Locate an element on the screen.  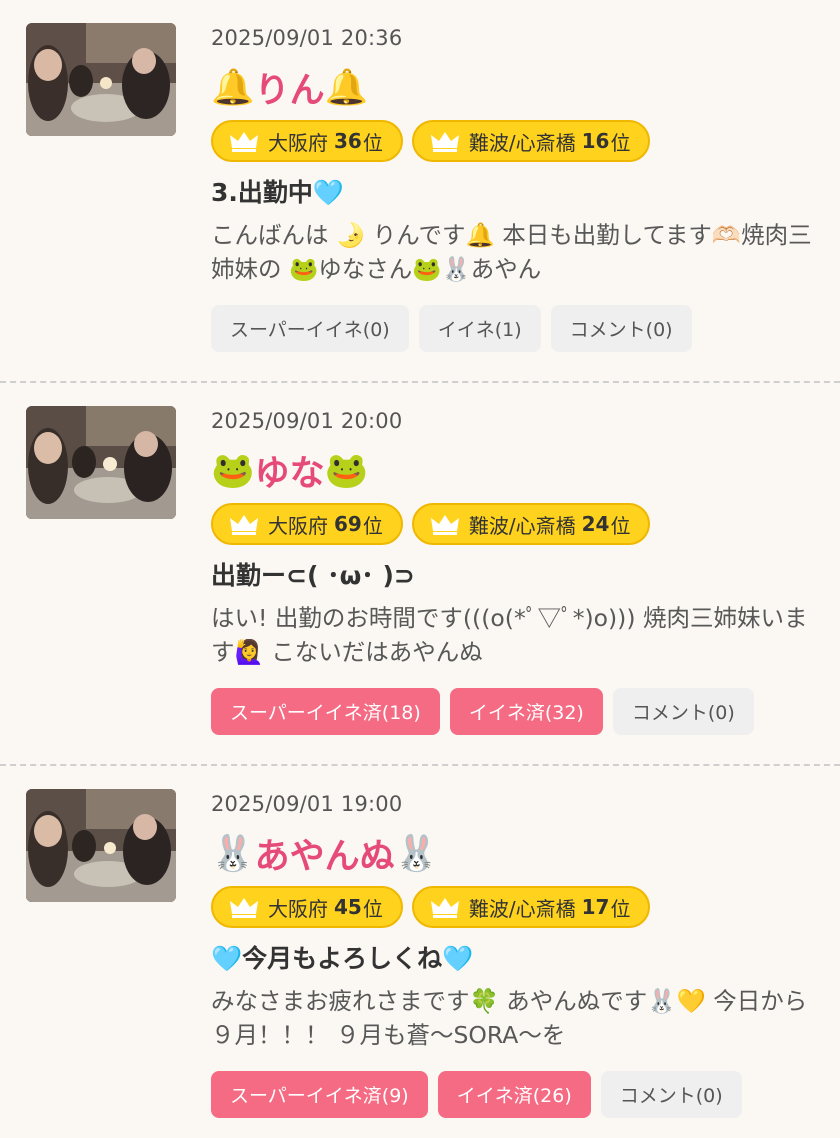
post-actions: スーパーイイネ(0) イイネ(1) コメント(0) is located at coordinates (451, 328).